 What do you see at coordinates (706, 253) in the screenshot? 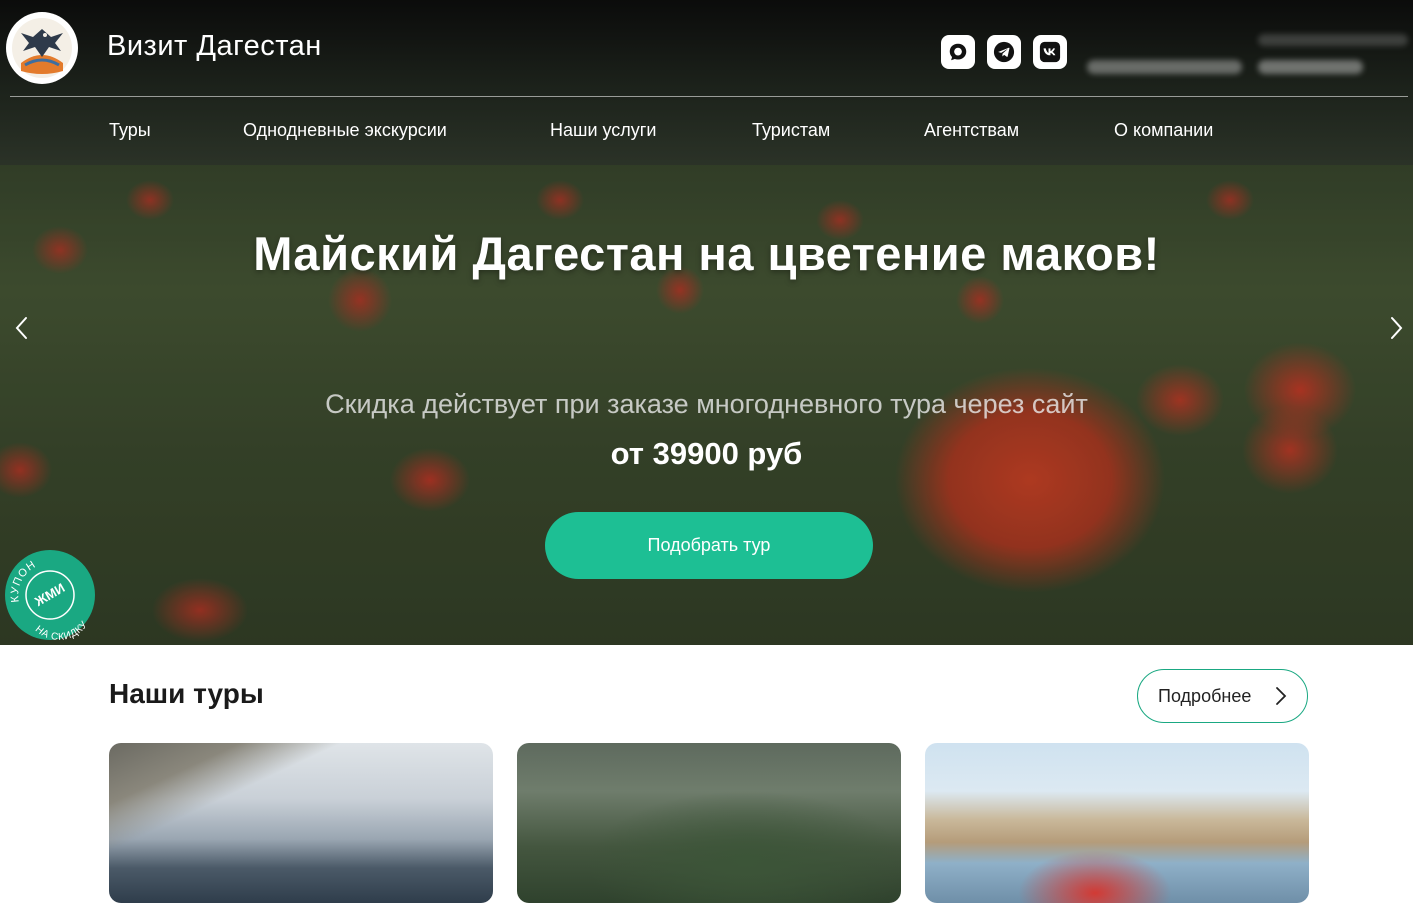
I see `hero-headline: Майский Дагестан на цветение маков!` at bounding box center [706, 253].